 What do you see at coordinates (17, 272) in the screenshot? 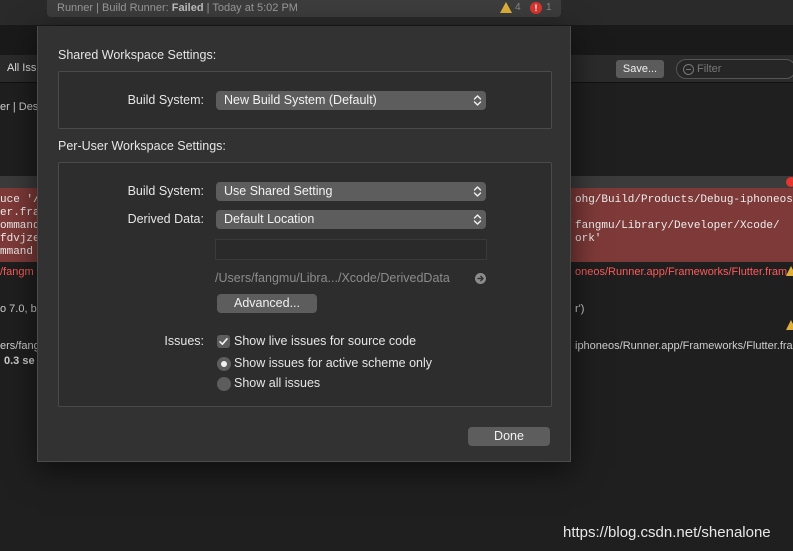
I see `log-line: /fangm` at bounding box center [17, 272].